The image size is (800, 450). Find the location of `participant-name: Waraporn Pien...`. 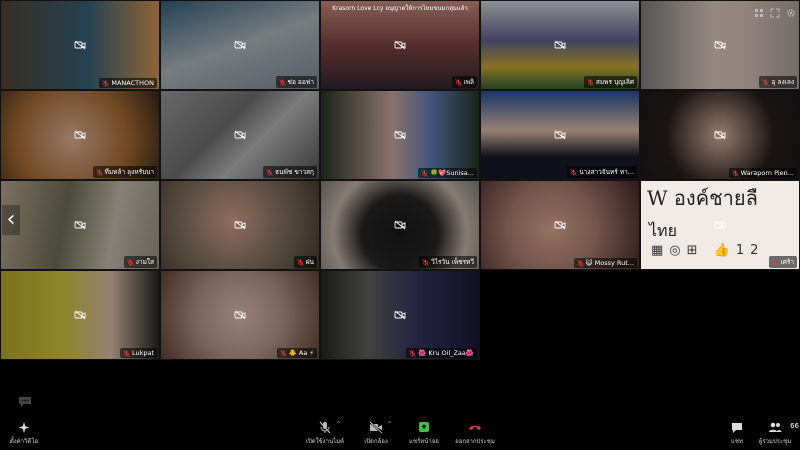

participant-name: Waraporn Pien... is located at coordinates (767, 173).